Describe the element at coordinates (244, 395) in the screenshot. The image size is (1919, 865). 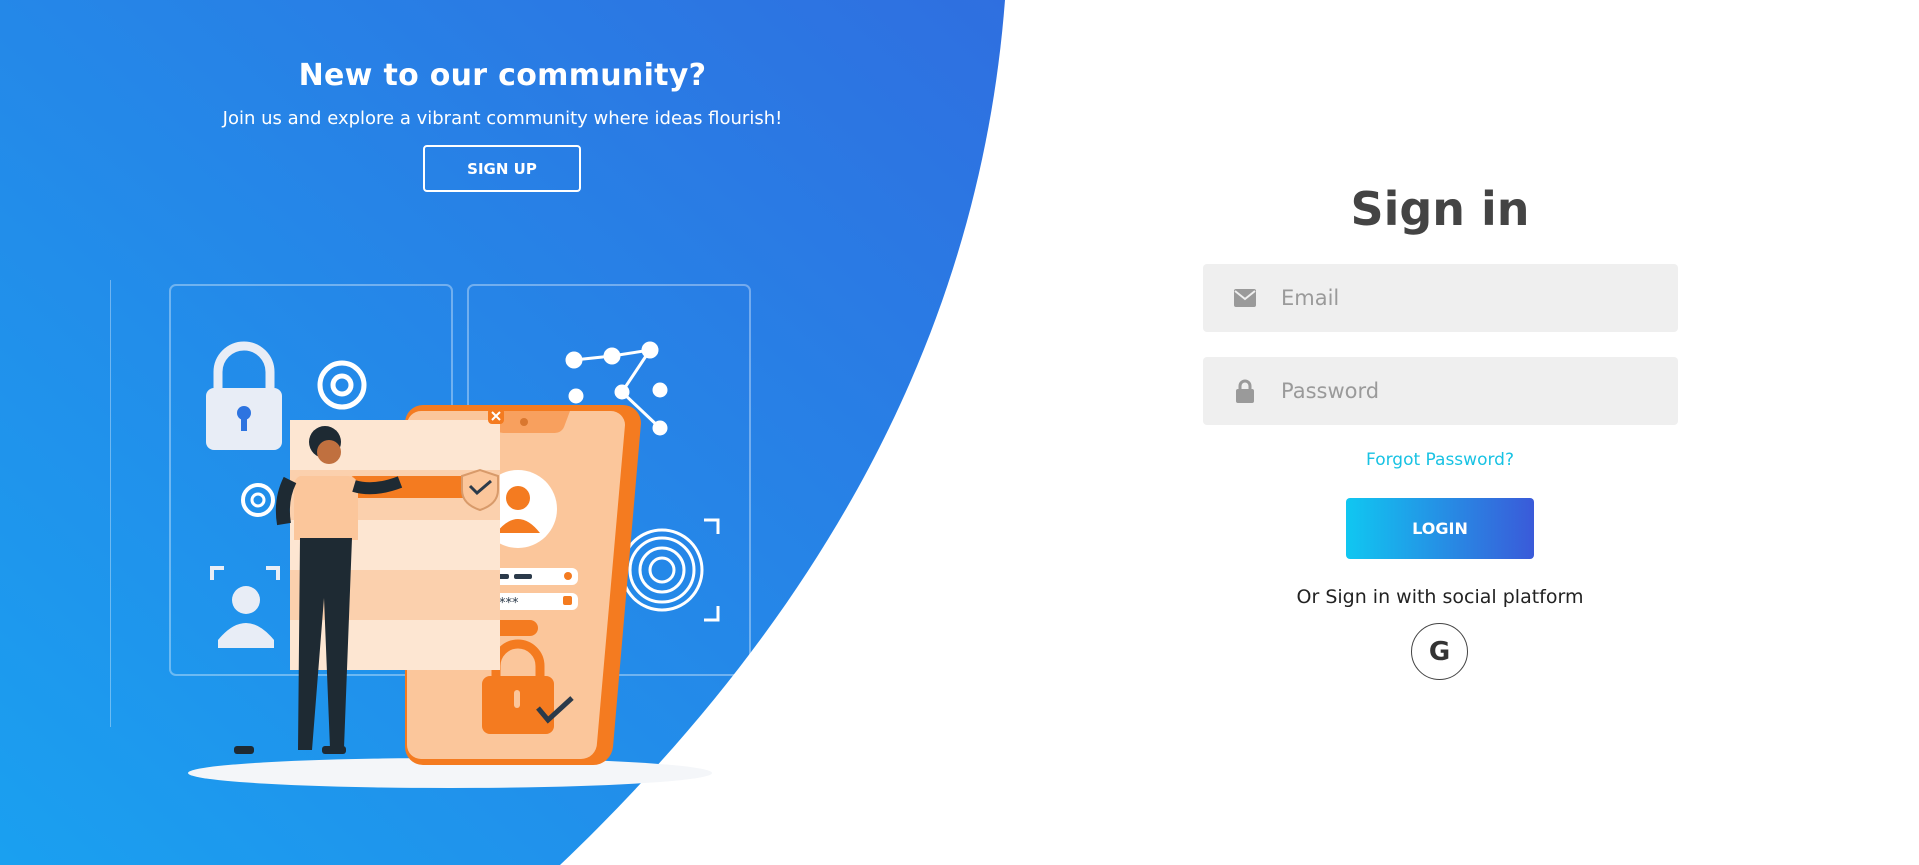
I see `padlock-icon` at that location.